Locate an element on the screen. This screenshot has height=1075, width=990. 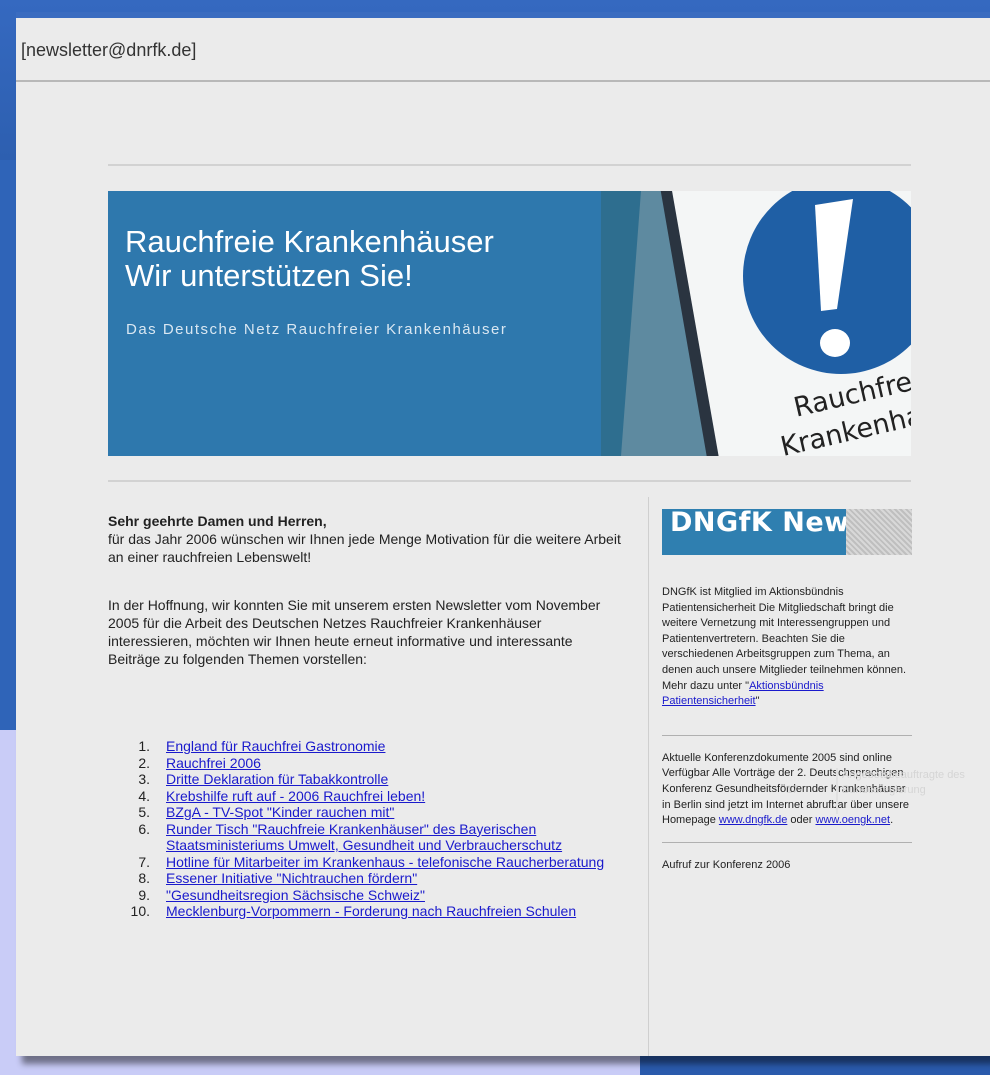
topic-link: Rauchfrei 2006 is located at coordinates (213, 763).